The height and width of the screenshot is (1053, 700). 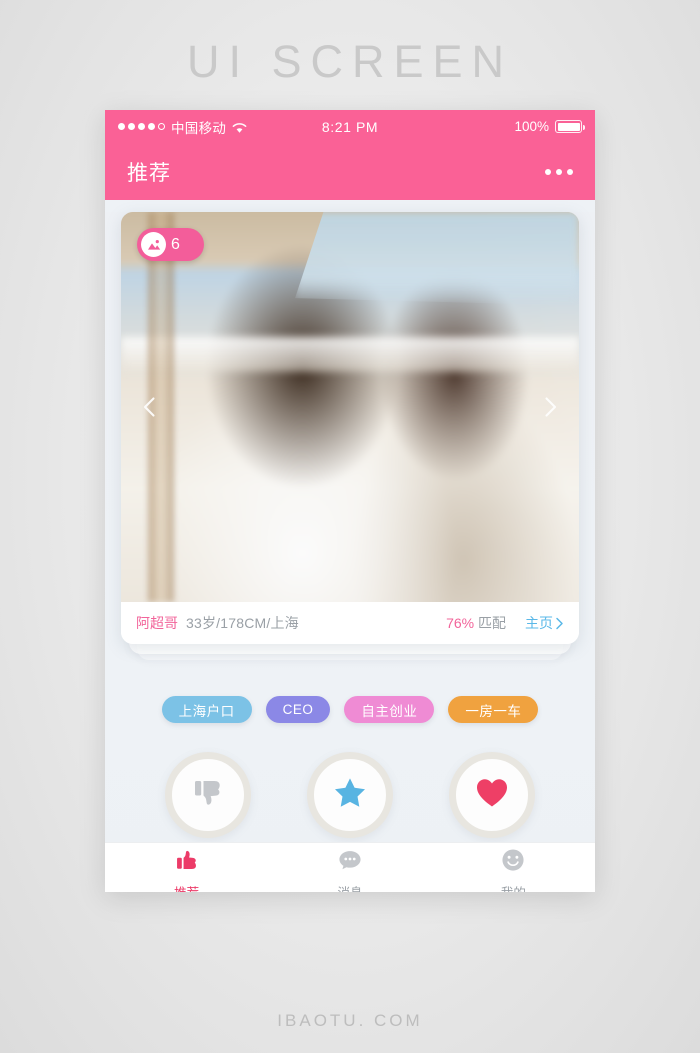 I want to click on match-label: 匹配, so click(x=492, y=623).